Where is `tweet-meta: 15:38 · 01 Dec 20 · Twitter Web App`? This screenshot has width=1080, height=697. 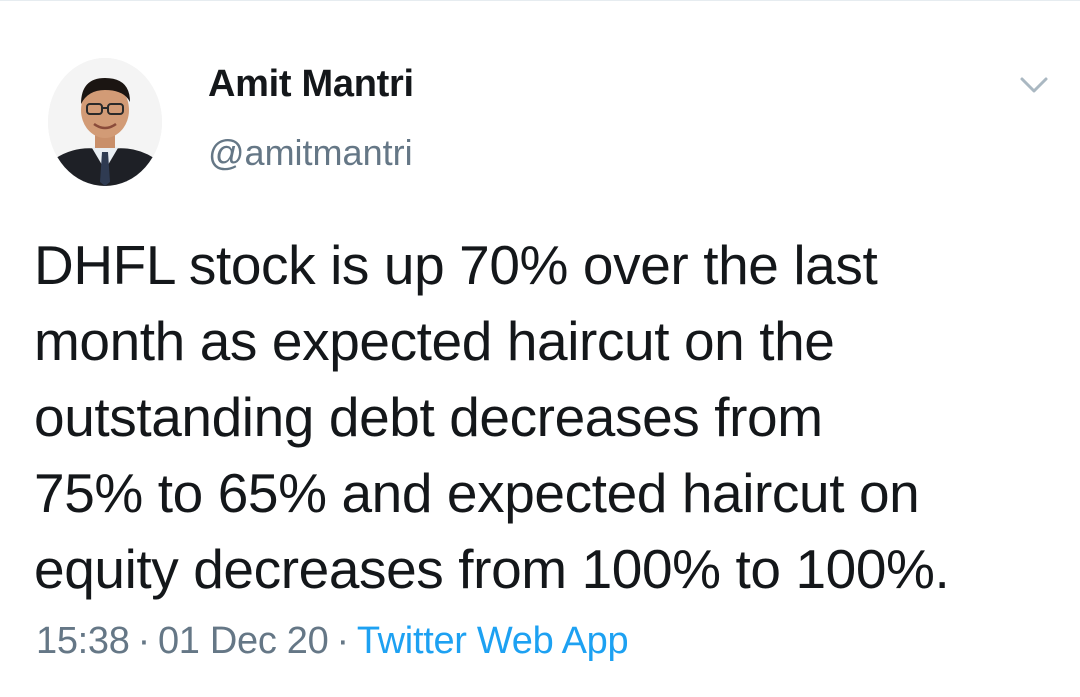 tweet-meta: 15:38 · 01 Dec 20 · Twitter Web App is located at coordinates (332, 641).